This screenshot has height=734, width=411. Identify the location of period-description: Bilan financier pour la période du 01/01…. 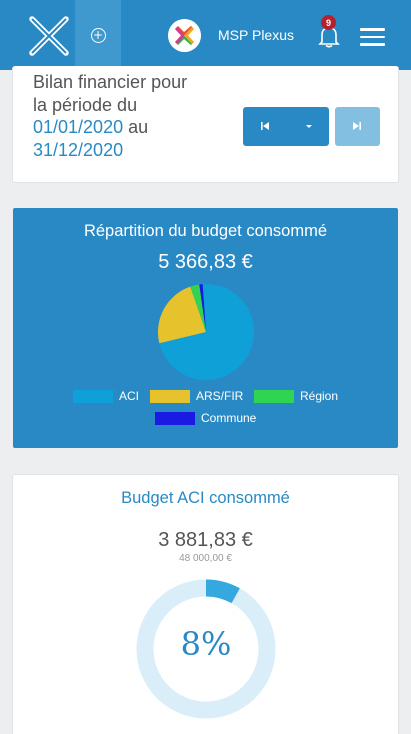
(135, 116).